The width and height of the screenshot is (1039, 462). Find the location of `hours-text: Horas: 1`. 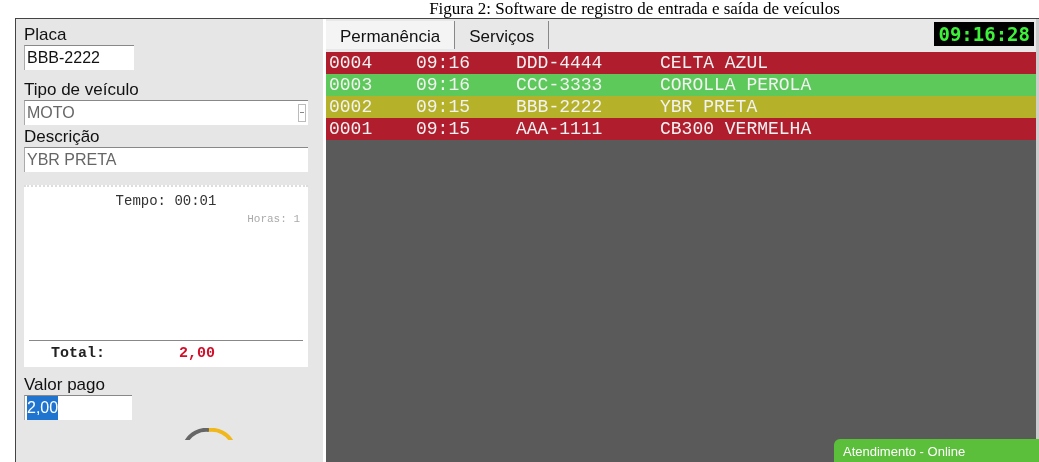

hours-text: Horas: 1 is located at coordinates (273, 219).